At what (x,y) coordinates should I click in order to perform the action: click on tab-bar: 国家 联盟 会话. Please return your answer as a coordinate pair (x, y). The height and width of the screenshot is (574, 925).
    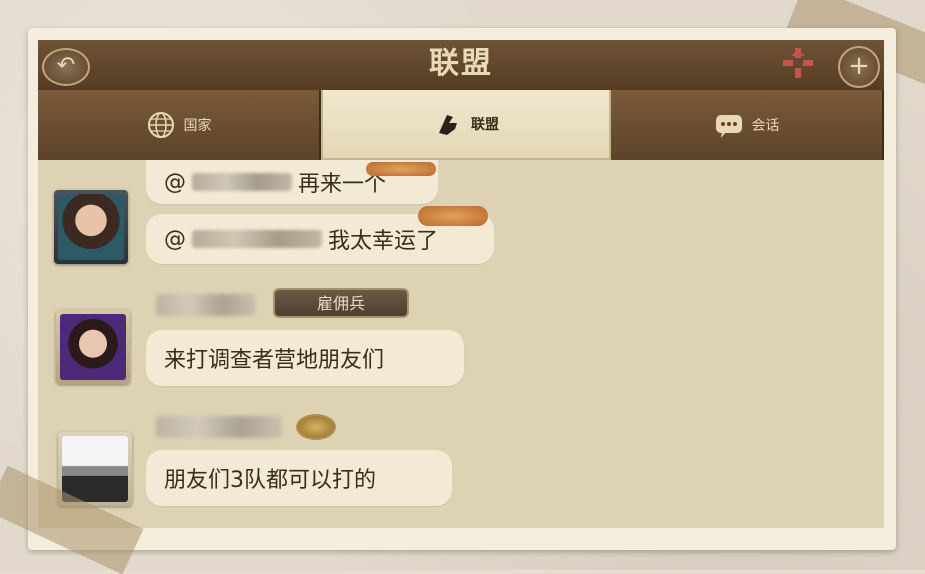
    Looking at the image, I should click on (461, 125).